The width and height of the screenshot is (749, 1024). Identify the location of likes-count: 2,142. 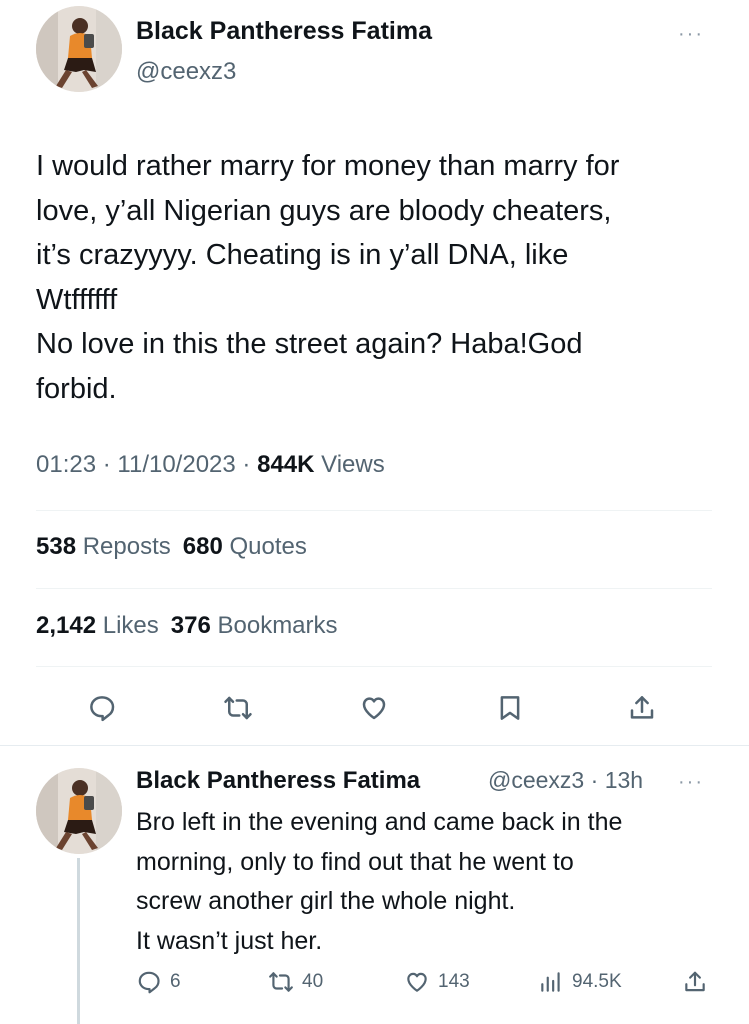
(66, 625).